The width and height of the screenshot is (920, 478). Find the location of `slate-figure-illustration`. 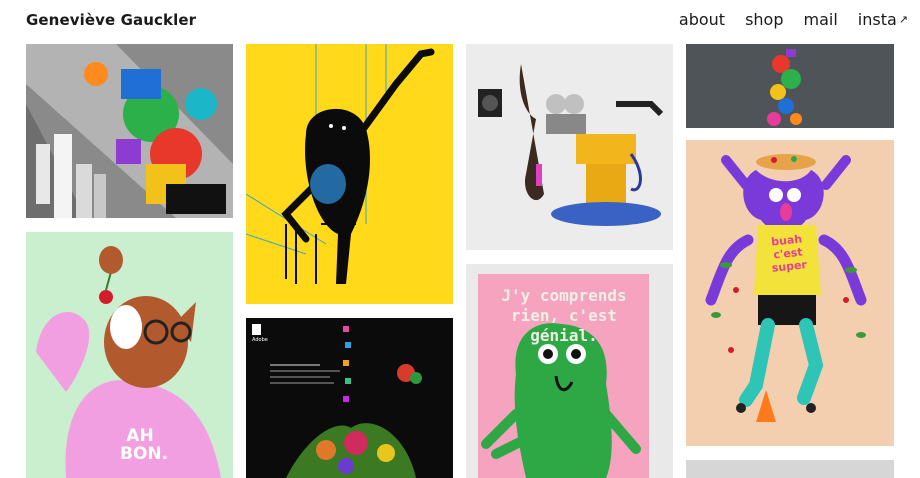

slate-figure-illustration is located at coordinates (790, 86).